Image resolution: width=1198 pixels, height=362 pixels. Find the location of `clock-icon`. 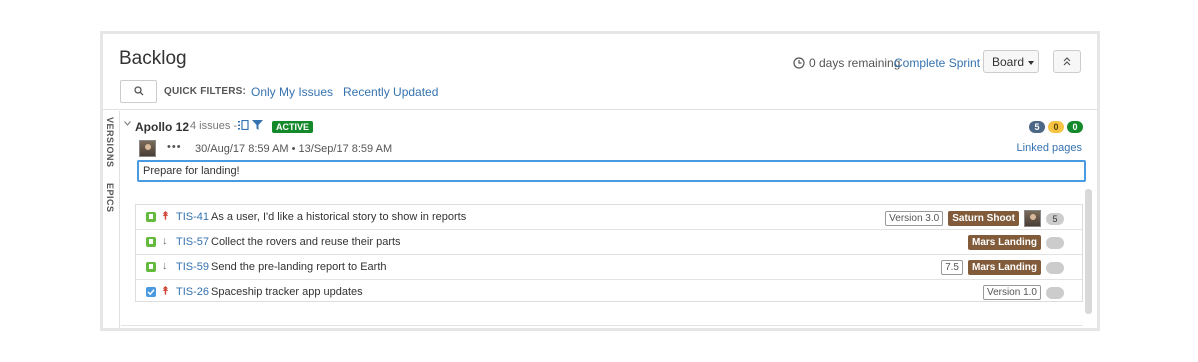

clock-icon is located at coordinates (799, 63).